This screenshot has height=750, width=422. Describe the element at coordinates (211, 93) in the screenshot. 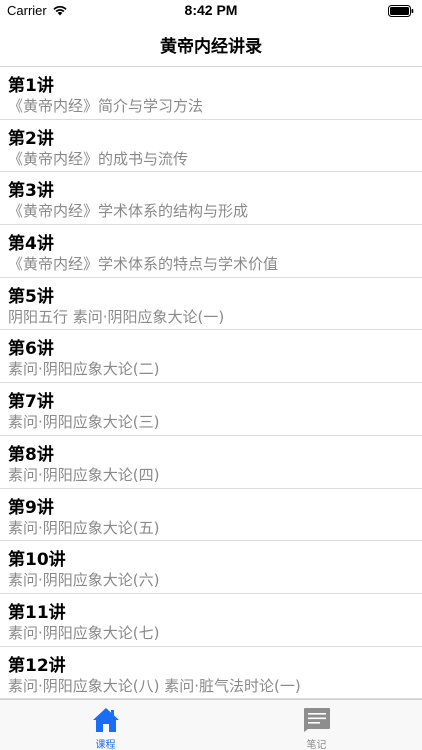

I see `list-item: 第1讲 《黄帝内经》简介与学习方法` at that location.